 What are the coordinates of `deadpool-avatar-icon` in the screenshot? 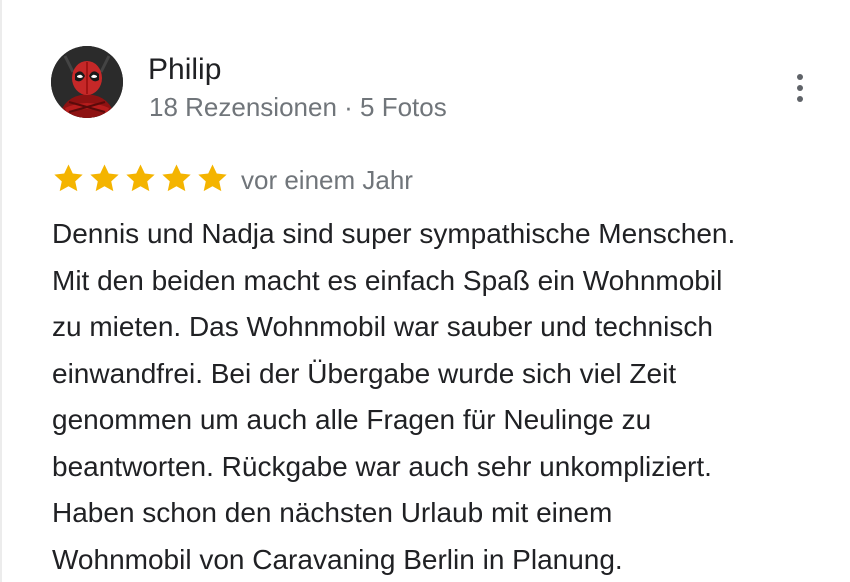 It's located at (87, 82).